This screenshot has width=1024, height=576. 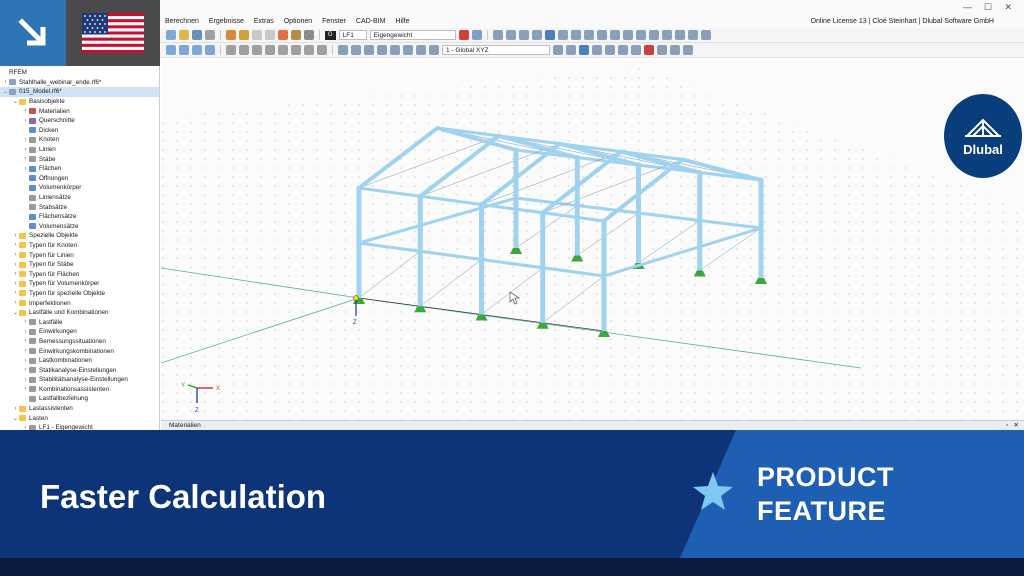 What do you see at coordinates (614, 35) in the screenshot?
I see `guide-icon` at bounding box center [614, 35].